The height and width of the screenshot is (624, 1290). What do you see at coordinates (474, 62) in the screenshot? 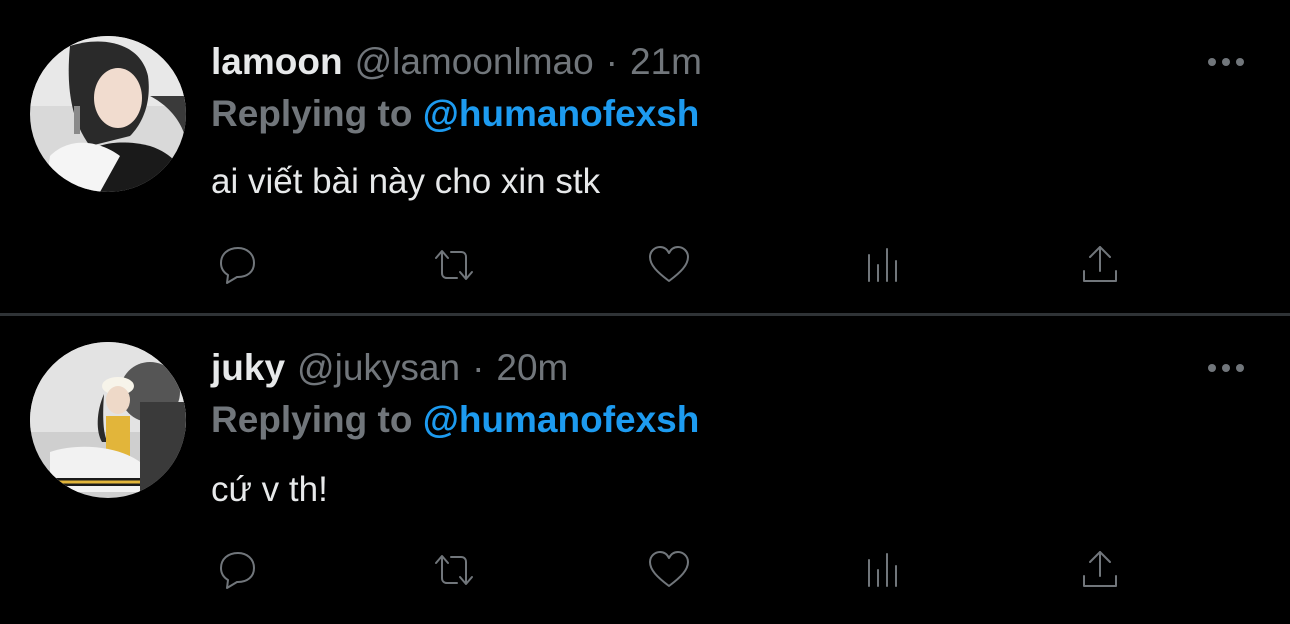
I see `user-handle: @lamoonlmao` at bounding box center [474, 62].